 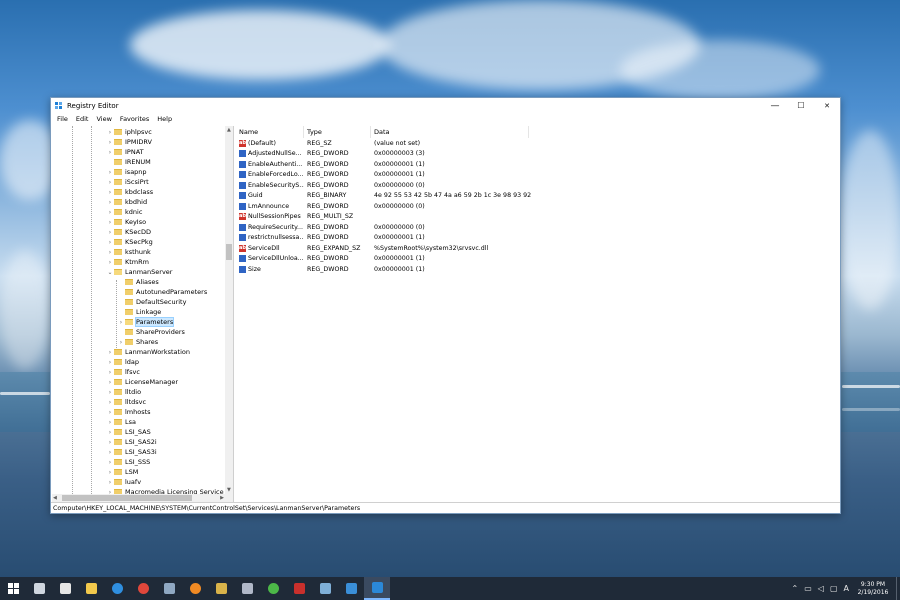 What do you see at coordinates (127, 498) in the screenshot?
I see `tree-horizontal-scroll-thumb` at bounding box center [127, 498].